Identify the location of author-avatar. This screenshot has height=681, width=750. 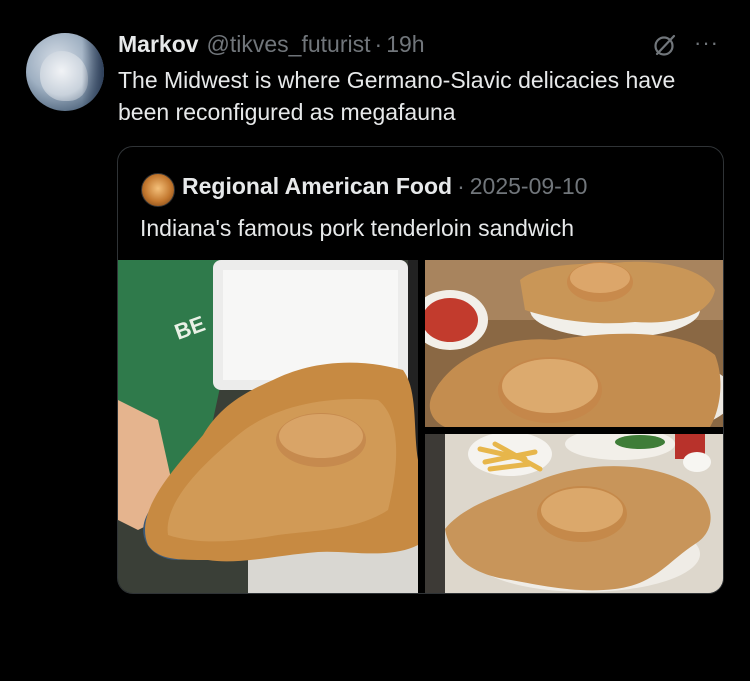
(65, 72).